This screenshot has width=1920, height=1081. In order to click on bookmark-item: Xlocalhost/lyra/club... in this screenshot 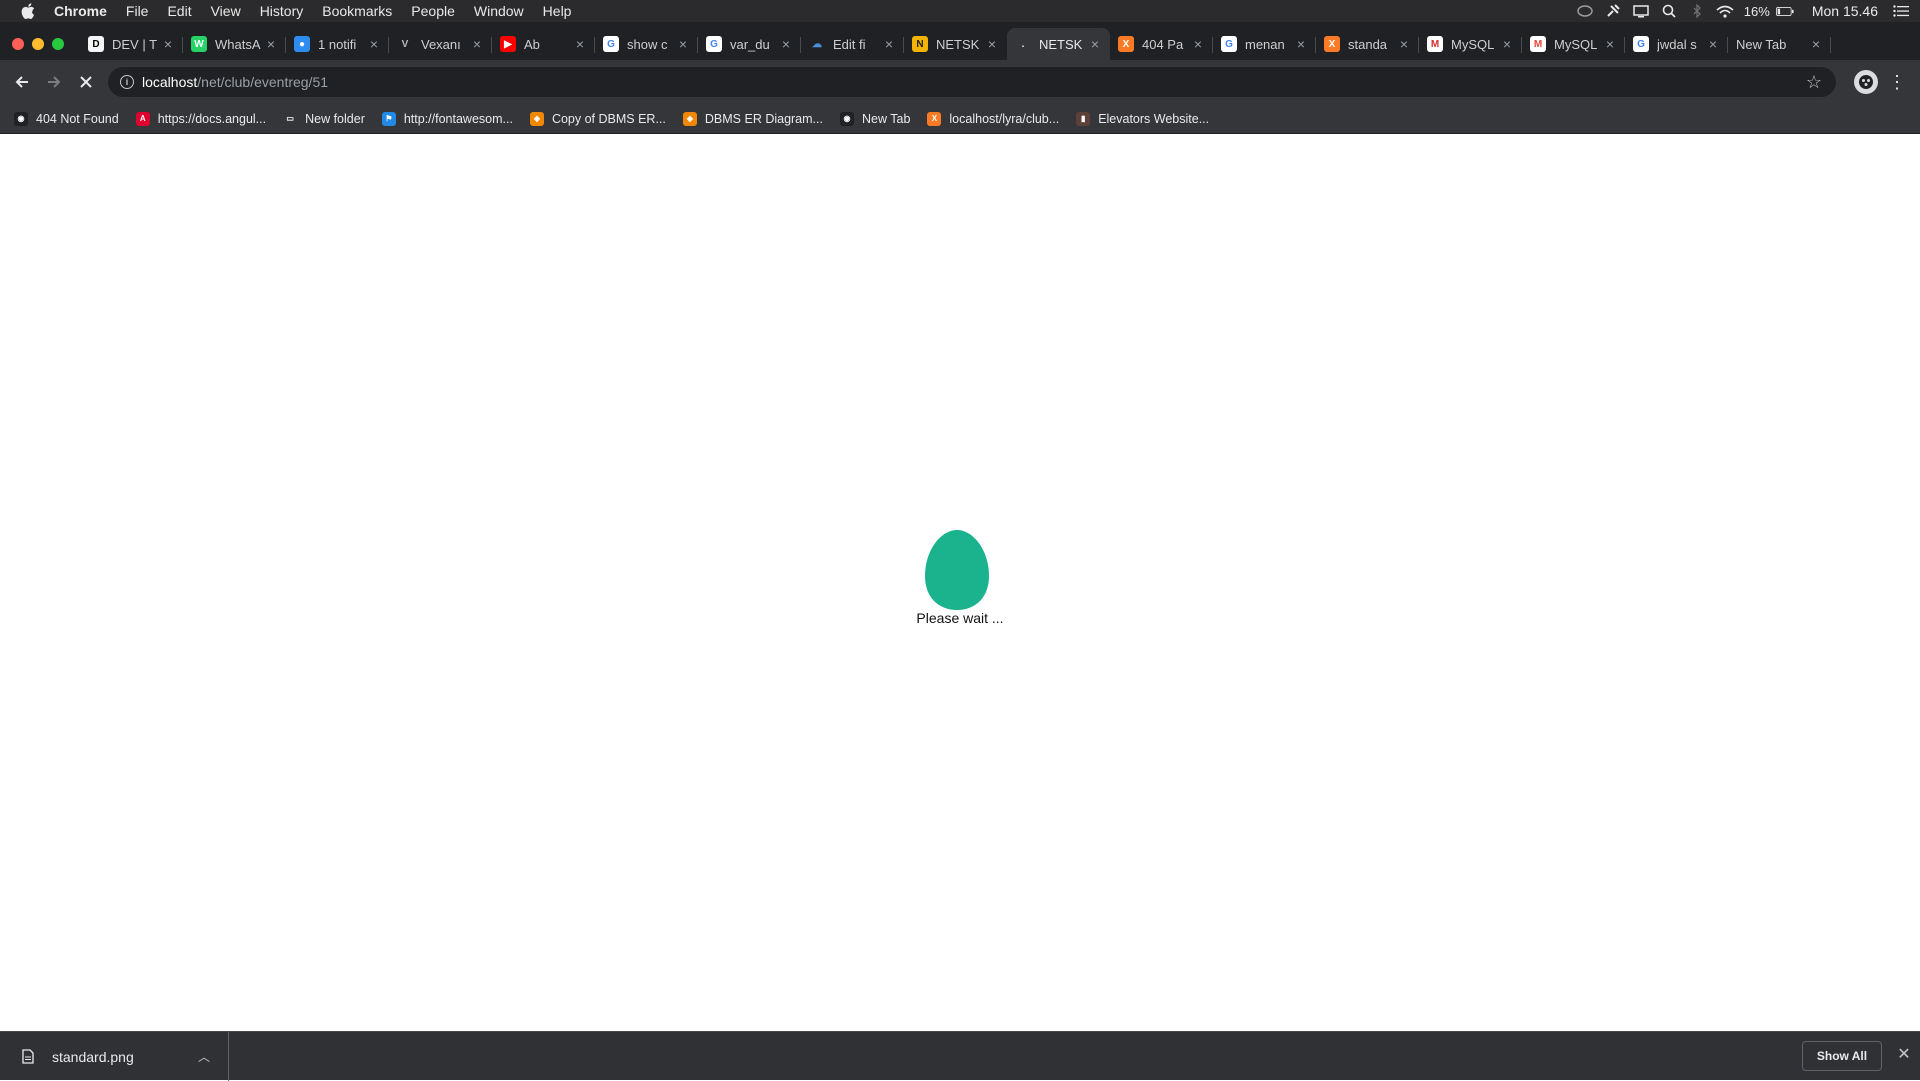, I will do `click(993, 118)`.